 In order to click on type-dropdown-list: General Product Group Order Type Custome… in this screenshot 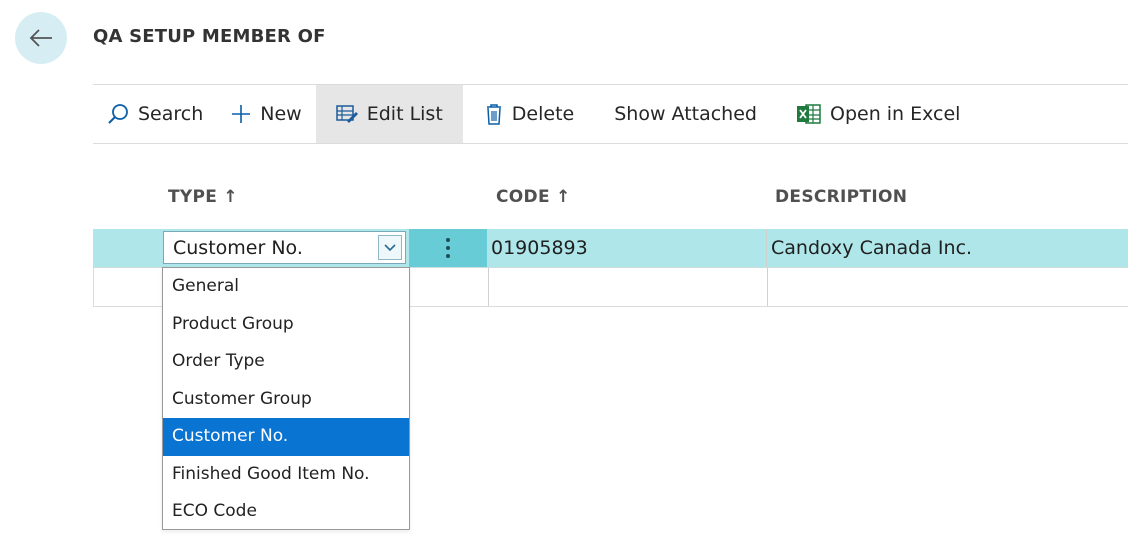, I will do `click(286, 398)`.